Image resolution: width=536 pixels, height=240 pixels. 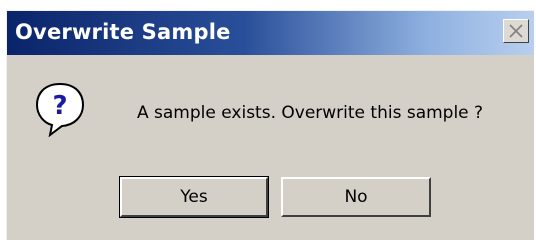 I want to click on close-icon, so click(x=516, y=31).